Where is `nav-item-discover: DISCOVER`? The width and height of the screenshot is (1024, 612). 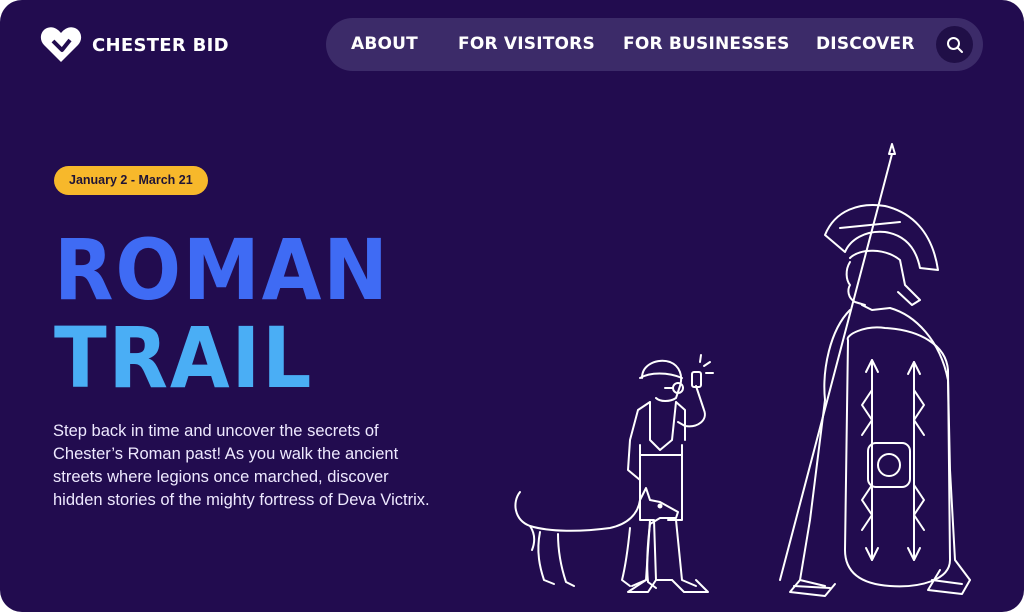
nav-item-discover: DISCOVER is located at coordinates (865, 44).